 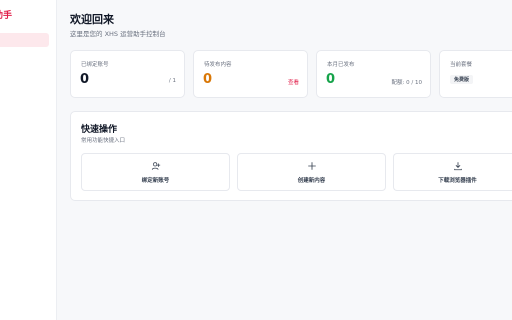 I want to click on stat-card-accounts: 已绑定账号 0 / 1, so click(x=127, y=74).